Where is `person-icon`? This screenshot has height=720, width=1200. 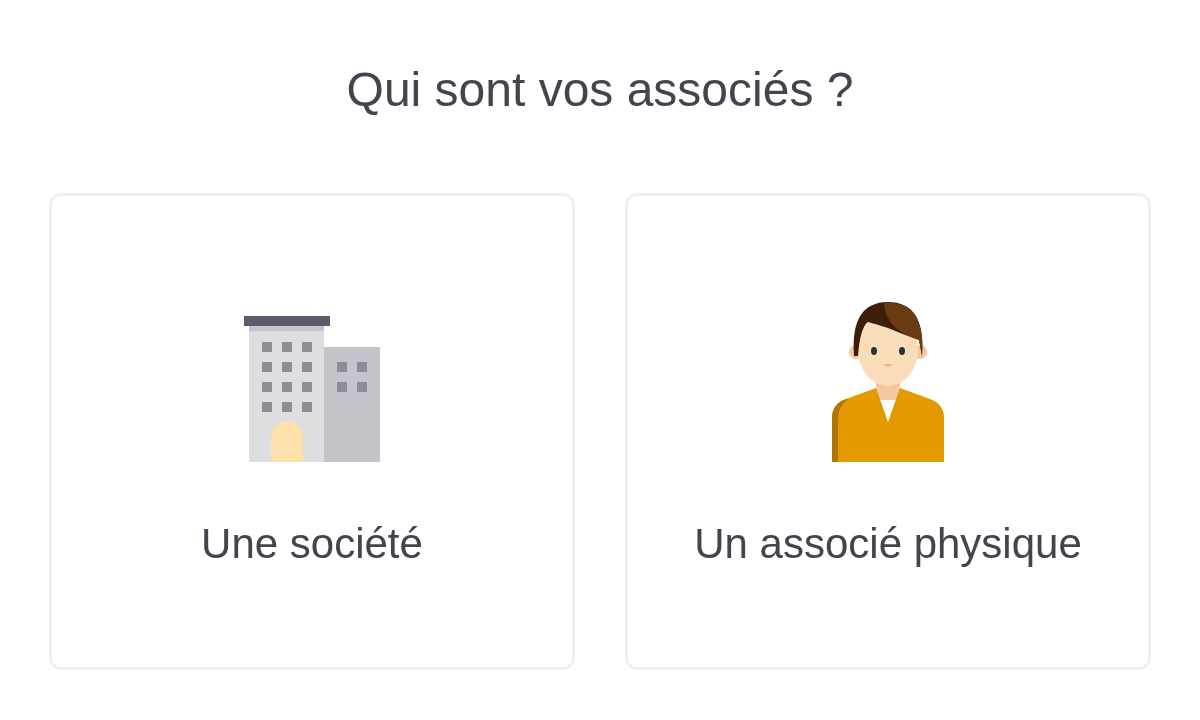
person-icon is located at coordinates (888, 381).